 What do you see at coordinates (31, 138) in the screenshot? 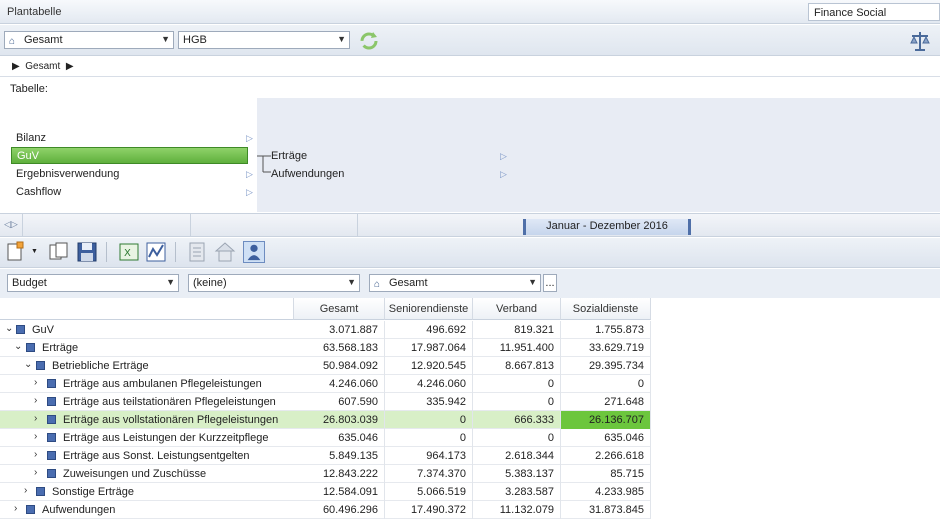
I see `nav-item-bilanz: Bilanz` at bounding box center [31, 138].